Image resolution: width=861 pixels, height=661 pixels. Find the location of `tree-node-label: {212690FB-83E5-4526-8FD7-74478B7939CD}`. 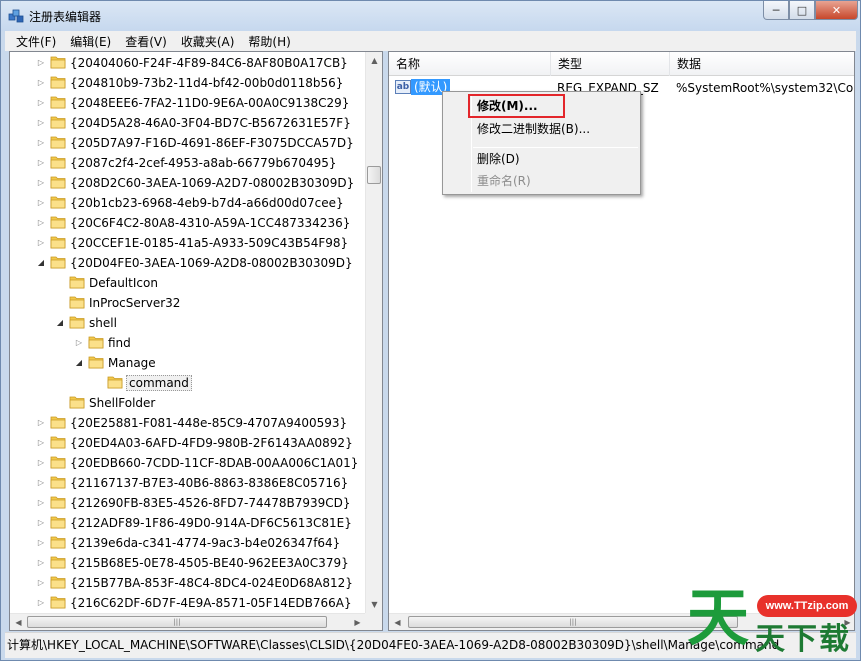

tree-node-label: {212690FB-83E5-4526-8FD7-74478B7939CD} is located at coordinates (210, 503).